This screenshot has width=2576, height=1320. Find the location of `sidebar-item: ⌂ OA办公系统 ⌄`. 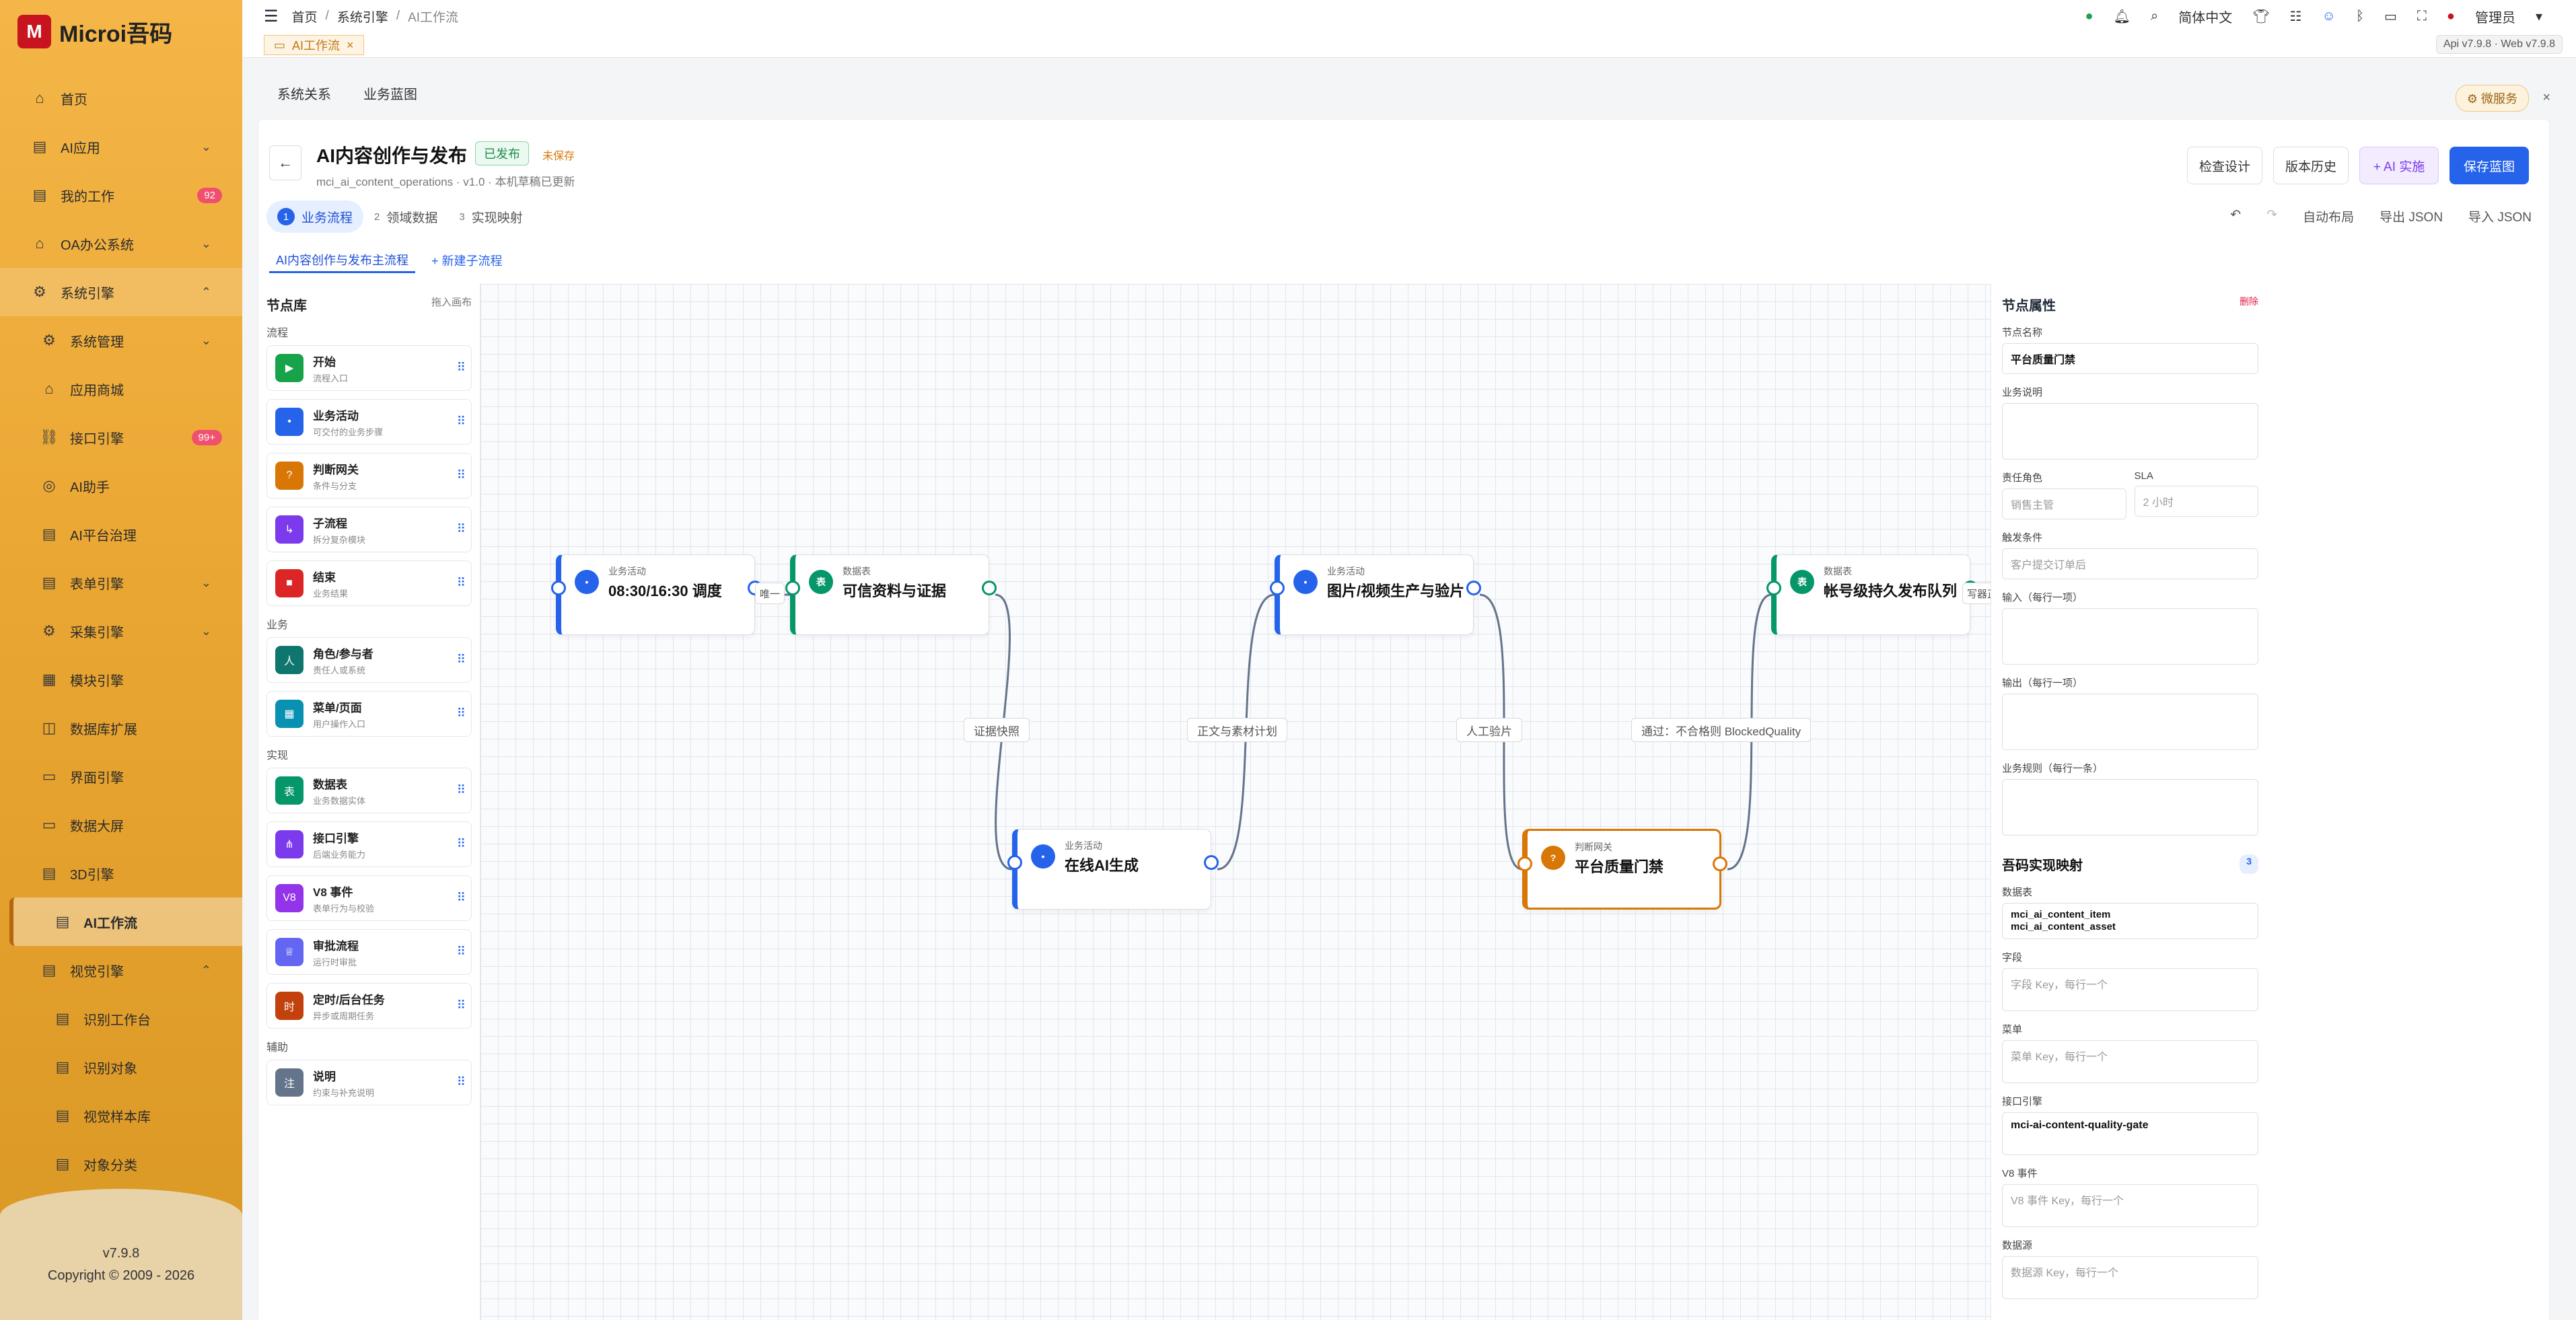

sidebar-item: ⌂ OA办公系统 ⌄ is located at coordinates (121, 243).